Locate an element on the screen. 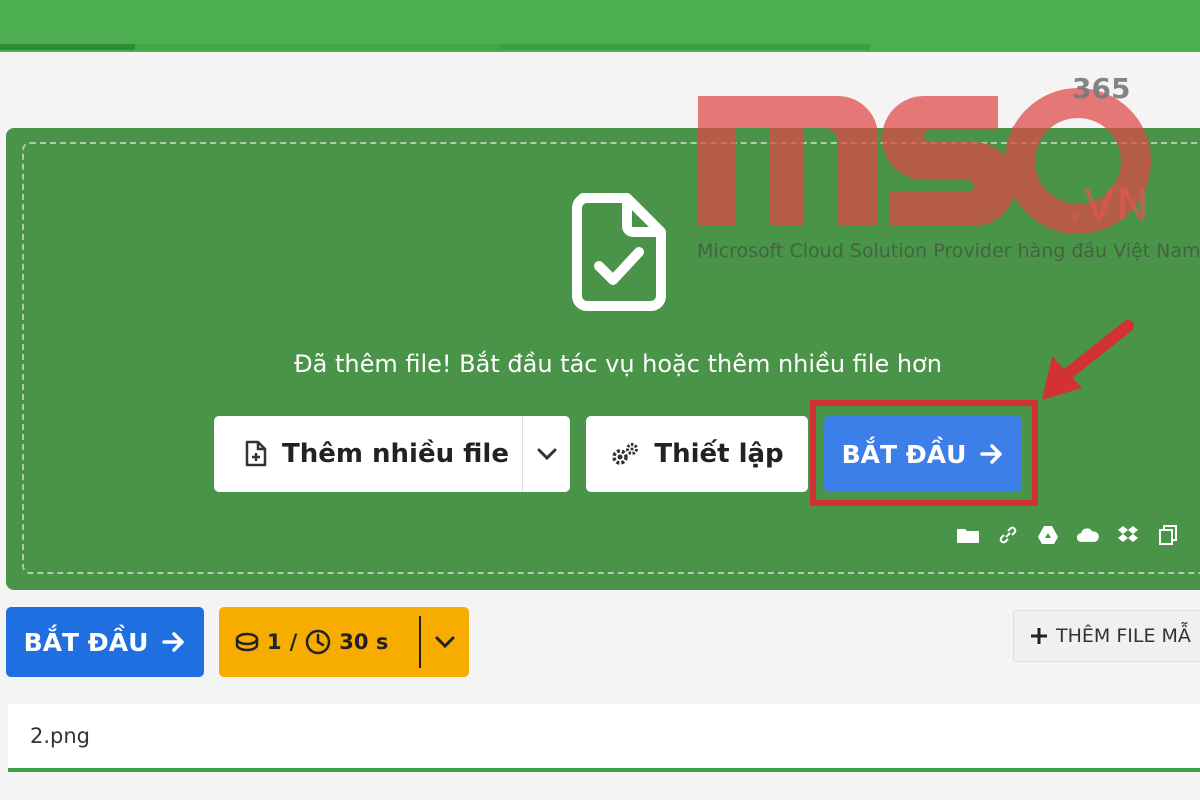 The image size is (1200, 800). settings-label: Thiết lập is located at coordinates (719, 454).